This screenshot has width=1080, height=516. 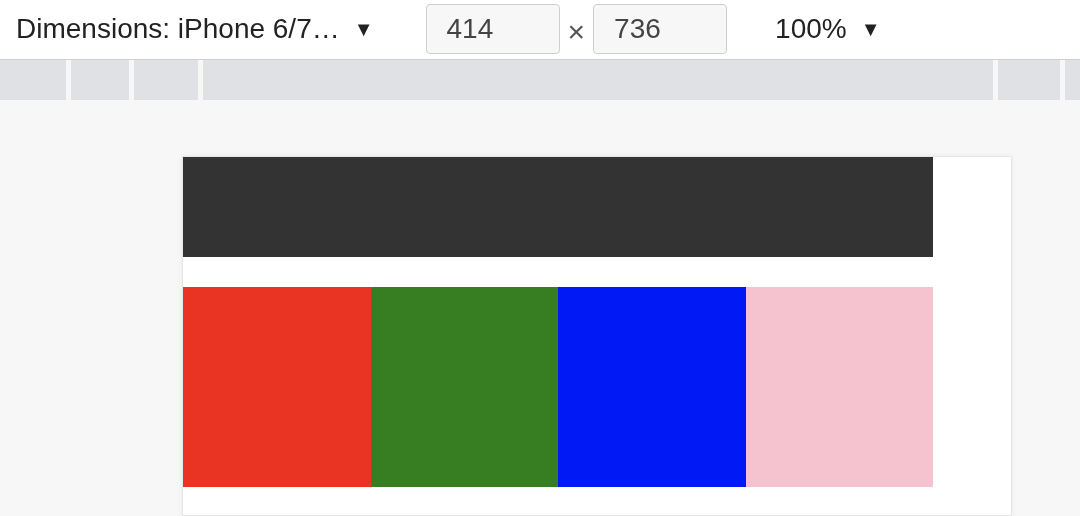 I want to click on times-sign: ×, so click(x=576, y=32).